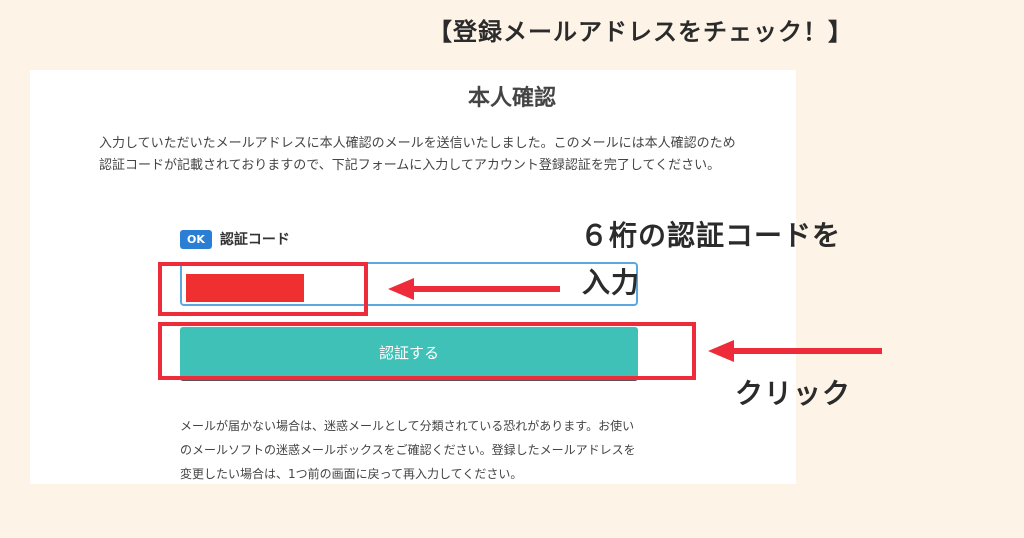 The width and height of the screenshot is (1024, 538). What do you see at coordinates (711, 235) in the screenshot?
I see `input-hint-line1: ６桁の認証コードを` at bounding box center [711, 235].